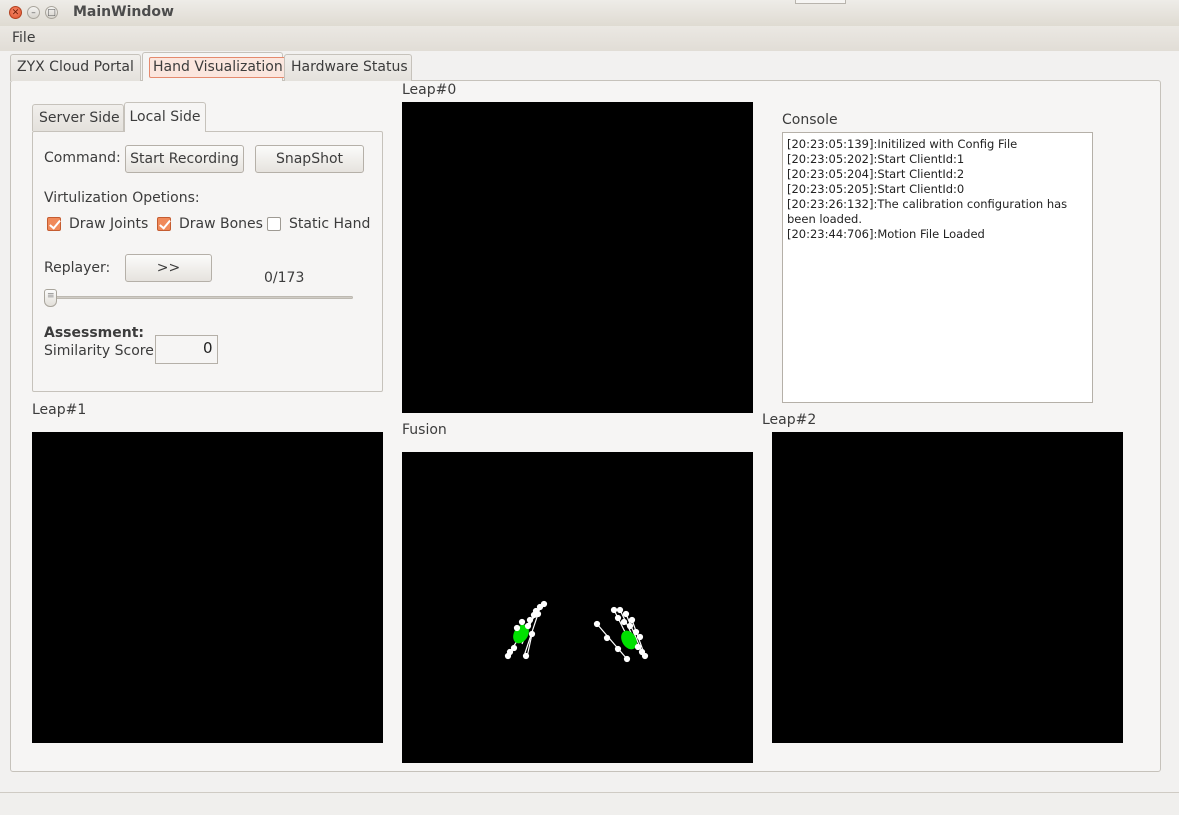  What do you see at coordinates (54, 224) in the screenshot?
I see `draw-joints-checkbox` at bounding box center [54, 224].